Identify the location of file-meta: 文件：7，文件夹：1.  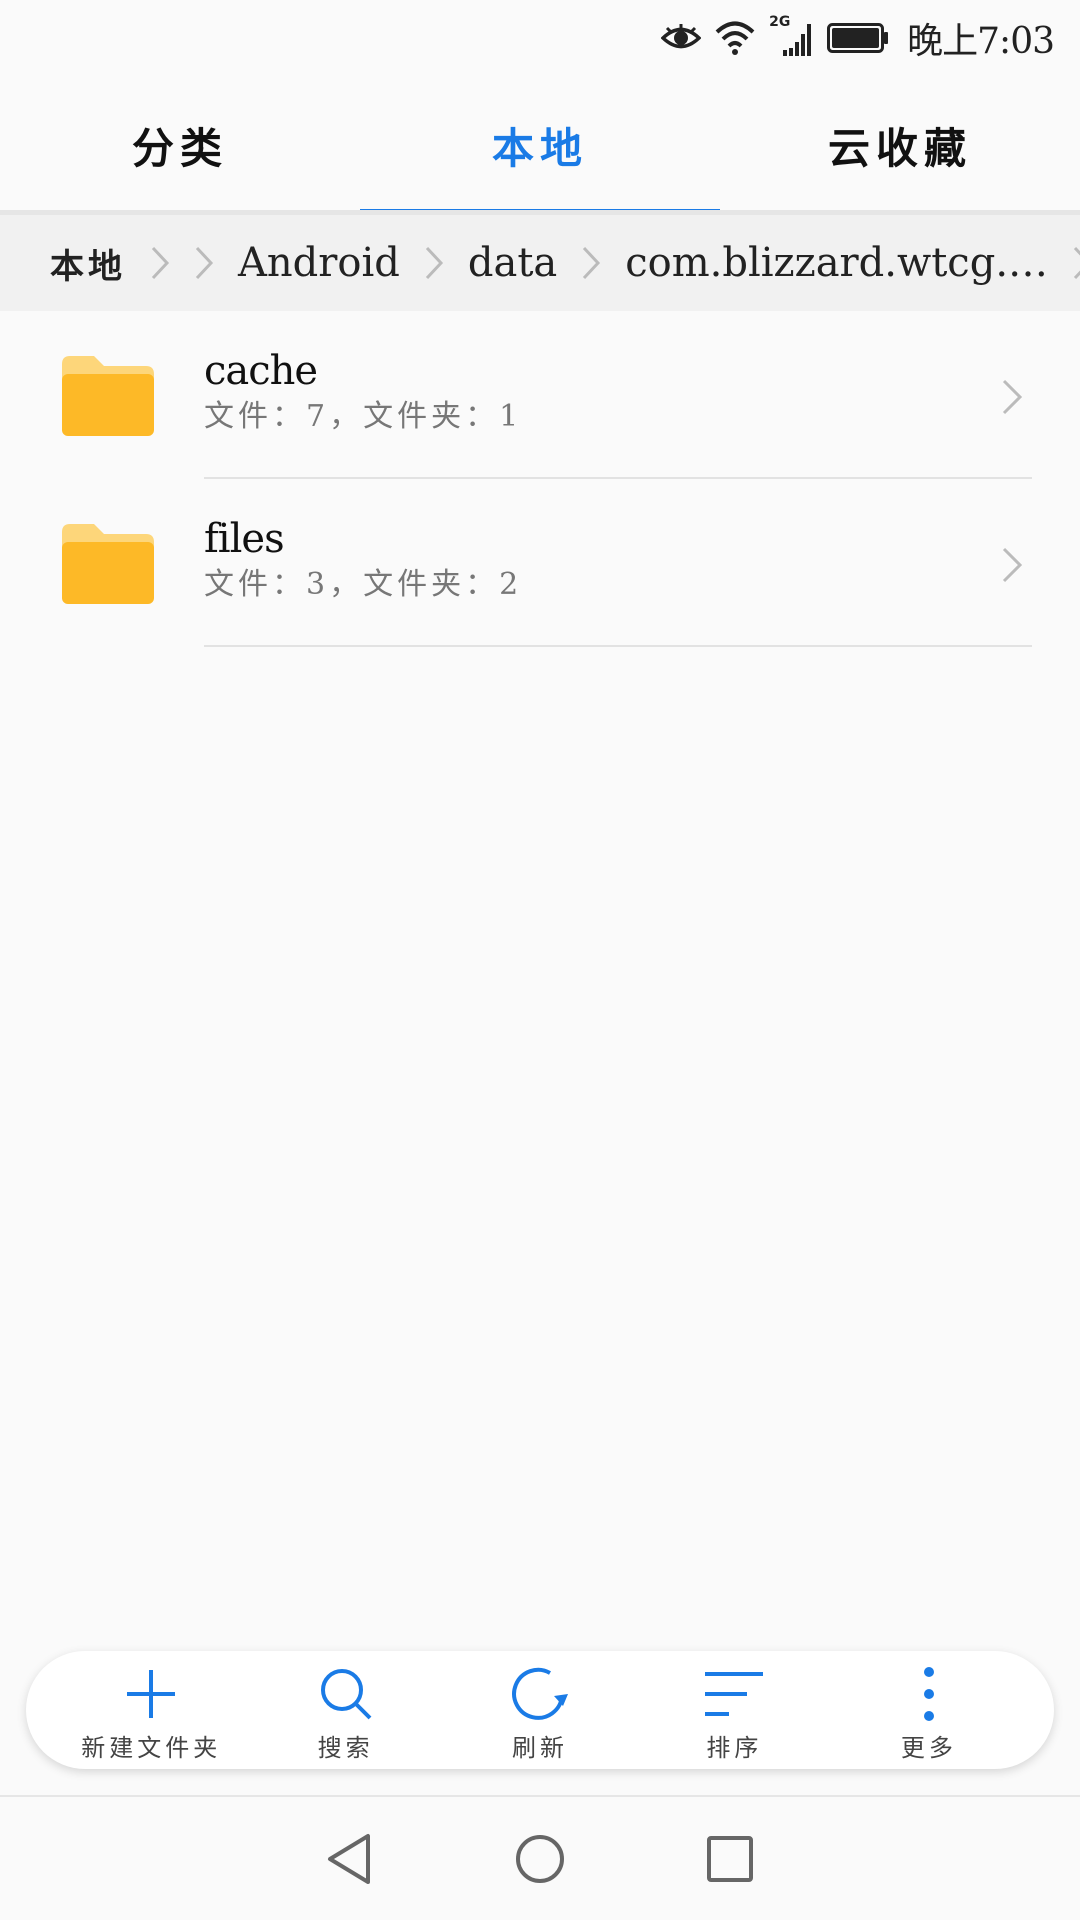
(363, 416).